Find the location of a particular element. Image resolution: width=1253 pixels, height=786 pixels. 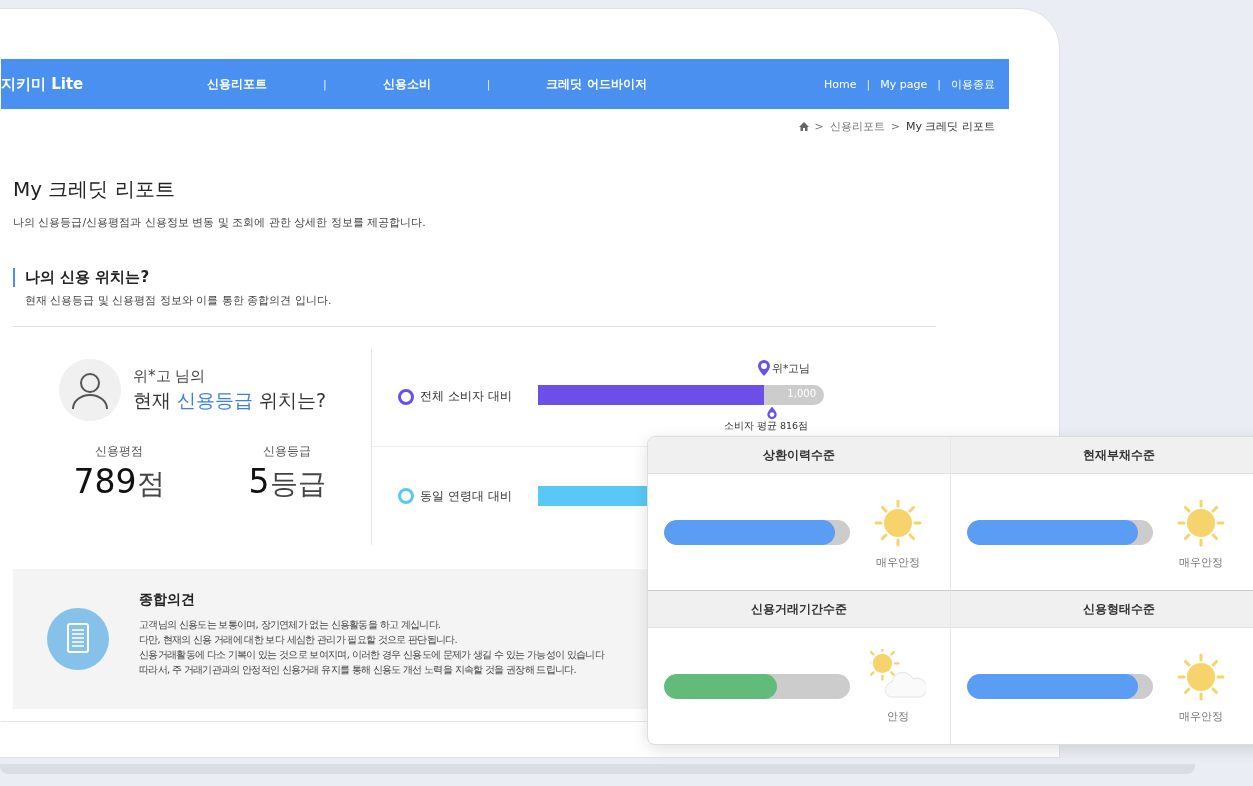

breadcrumb-link: 신용리포트 is located at coordinates (857, 126).